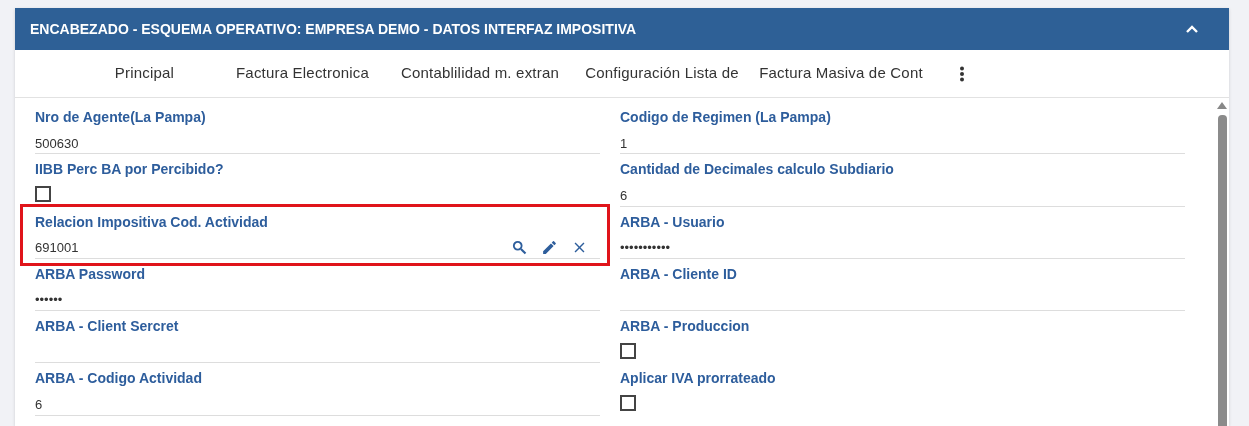 The width and height of the screenshot is (1249, 426). I want to click on field-label: ARBA - Produccion, so click(685, 326).